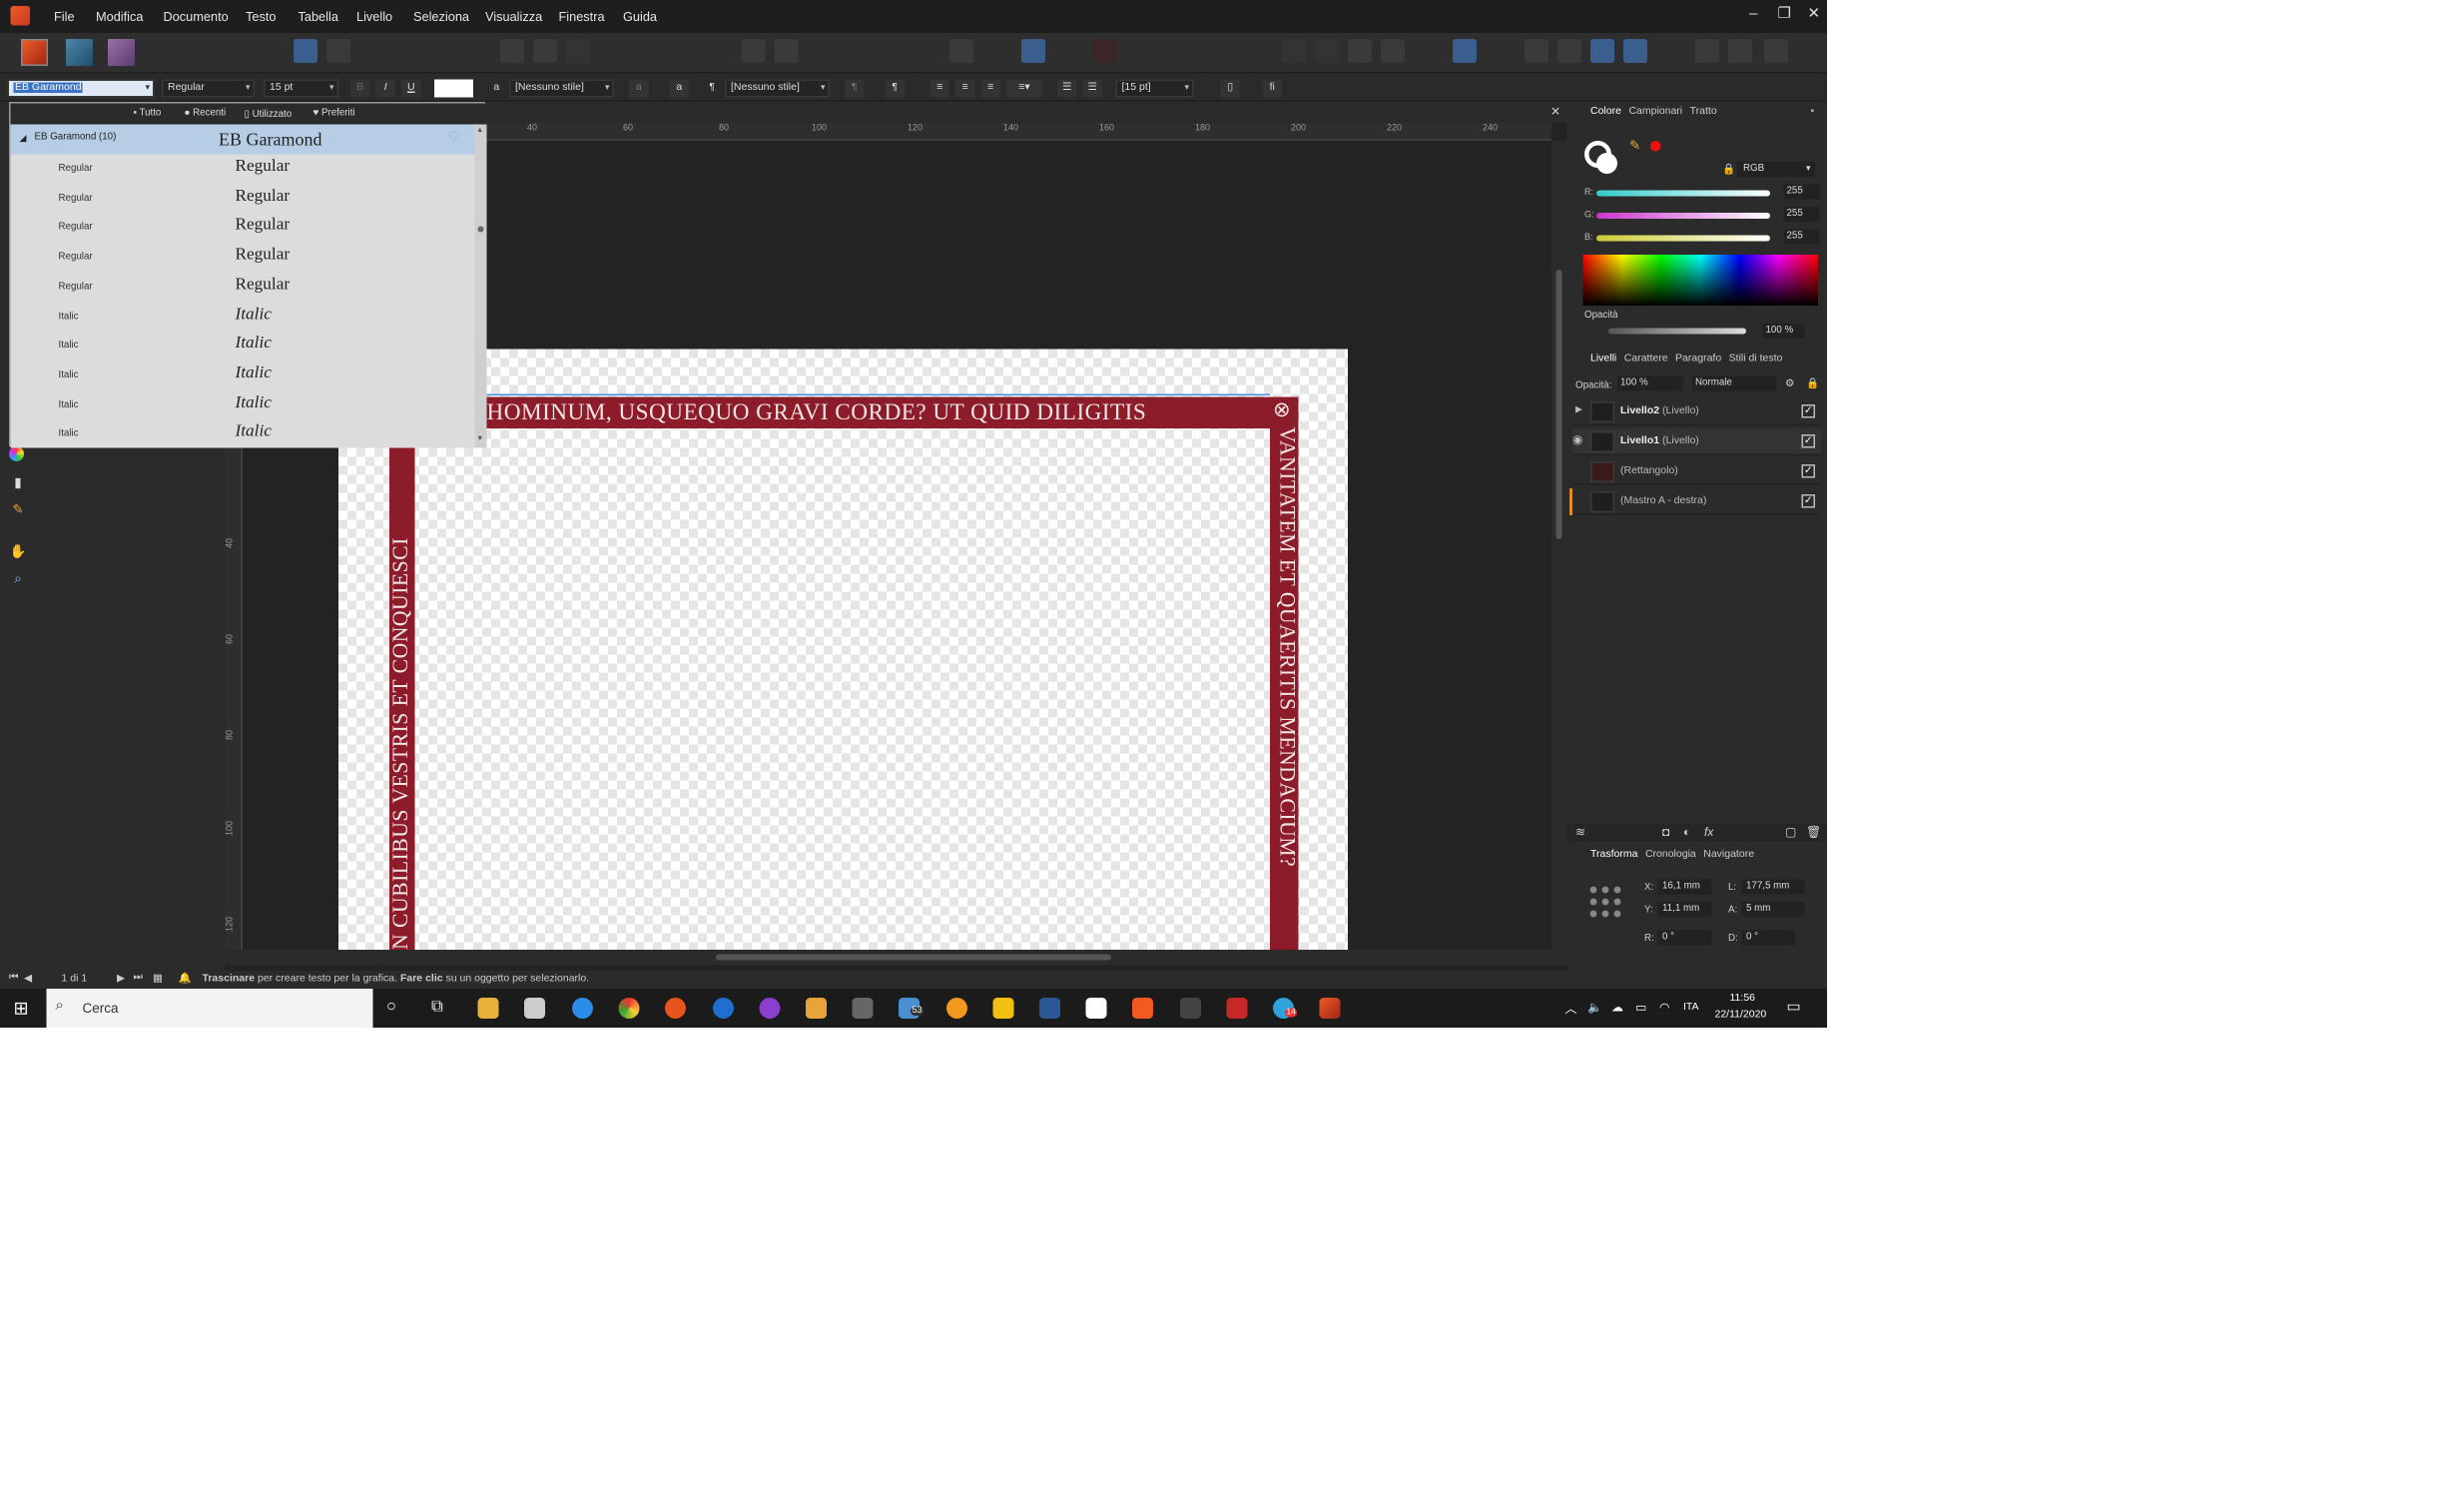 Image resolution: width=2464 pixels, height=1496 pixels. What do you see at coordinates (1640, 1008) in the screenshot?
I see `battery-icon: ▭` at bounding box center [1640, 1008].